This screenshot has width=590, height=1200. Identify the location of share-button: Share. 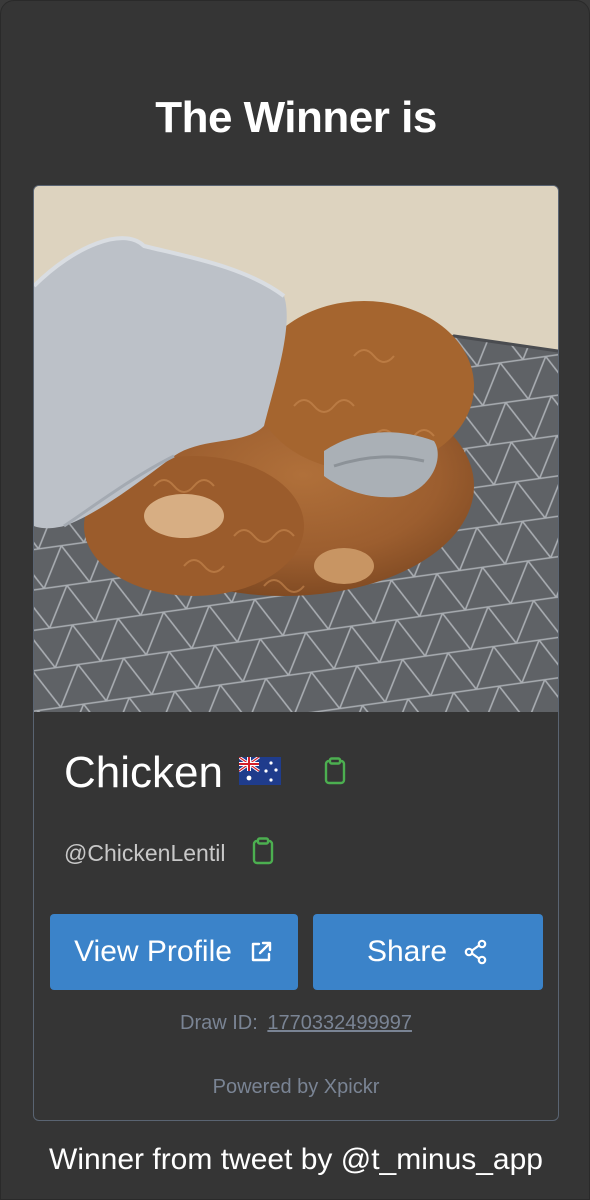
(428, 952).